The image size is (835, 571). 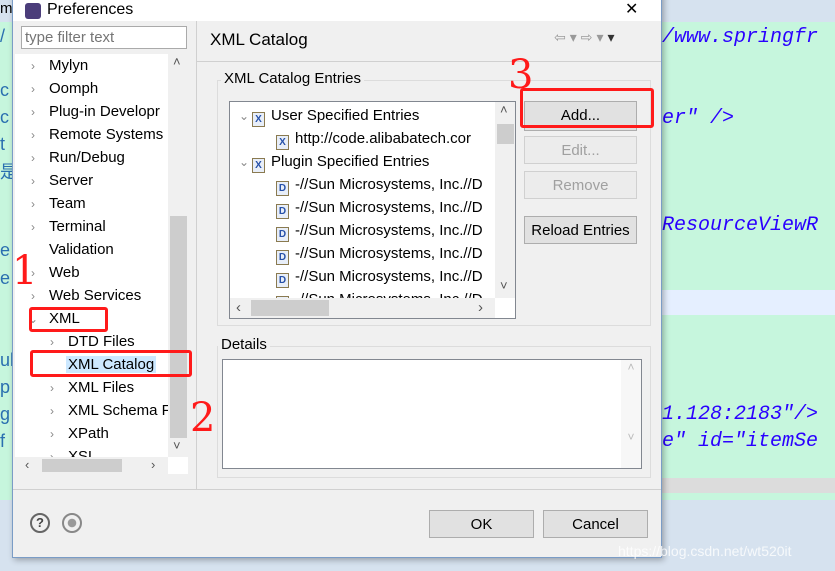 I want to click on editor-line: e" id="itemSe, so click(x=740, y=441).